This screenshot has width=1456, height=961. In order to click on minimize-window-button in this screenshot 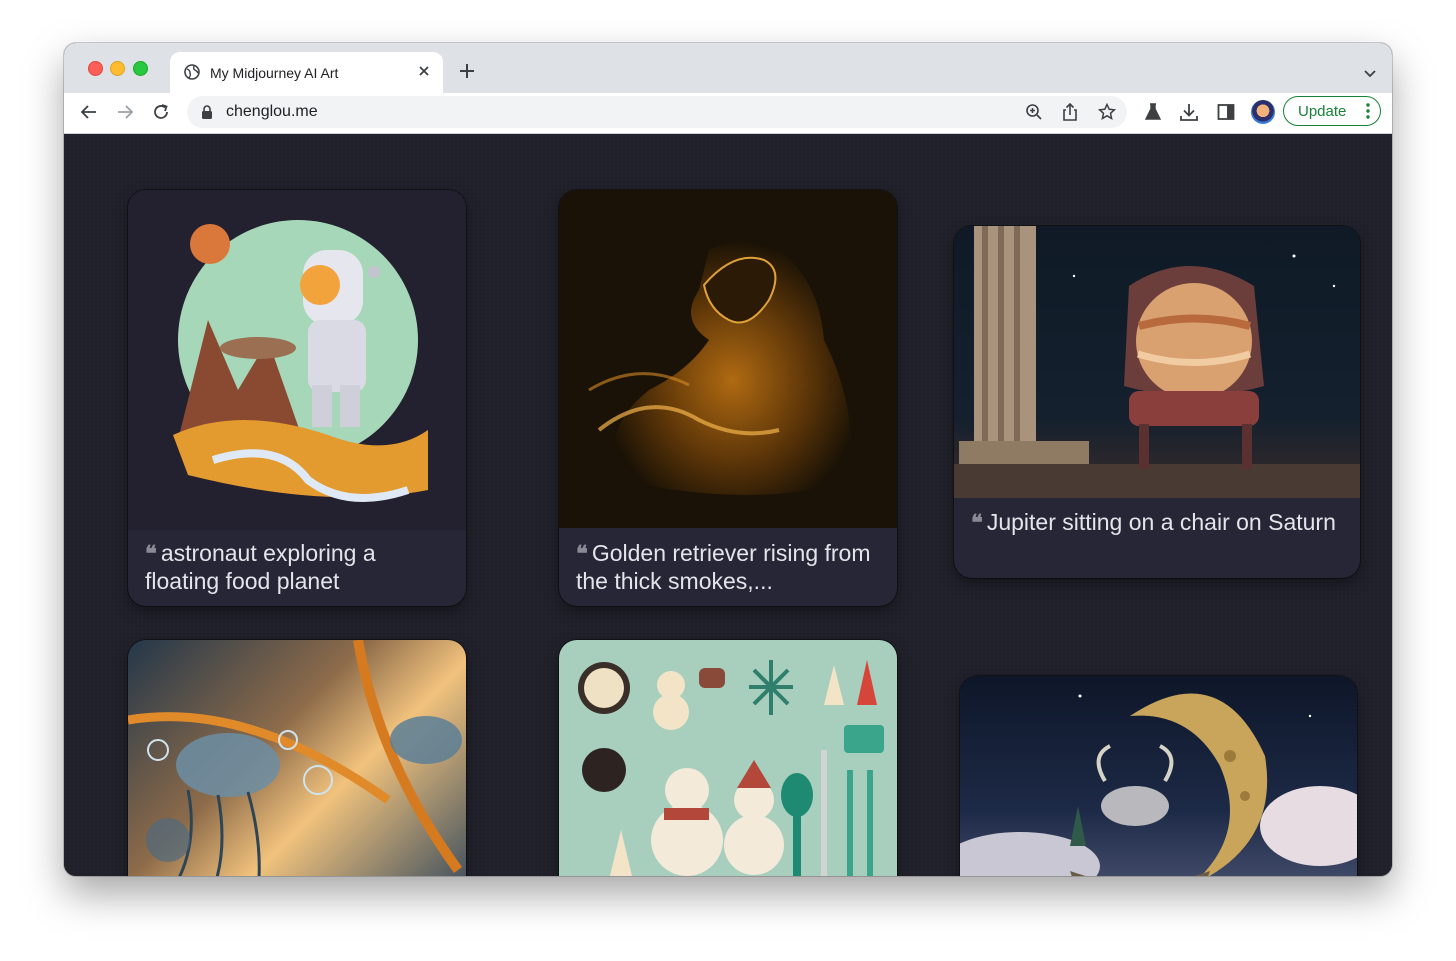, I will do `click(117, 68)`.